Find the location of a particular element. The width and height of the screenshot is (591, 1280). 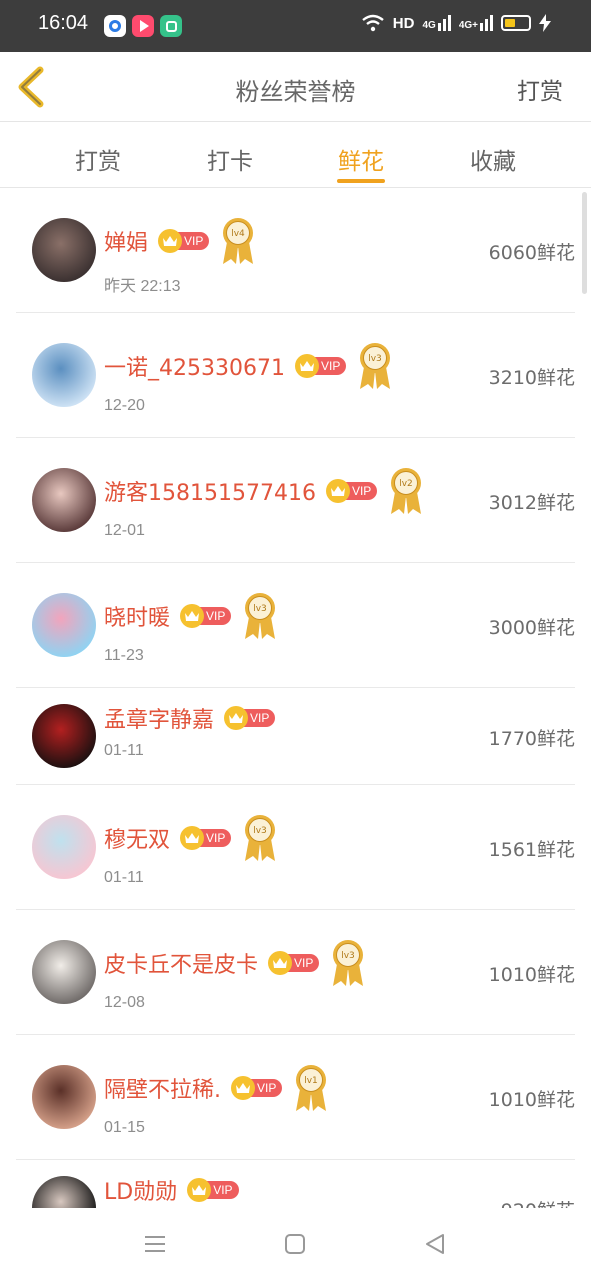

fan-name: 婵娟 is located at coordinates (126, 241).